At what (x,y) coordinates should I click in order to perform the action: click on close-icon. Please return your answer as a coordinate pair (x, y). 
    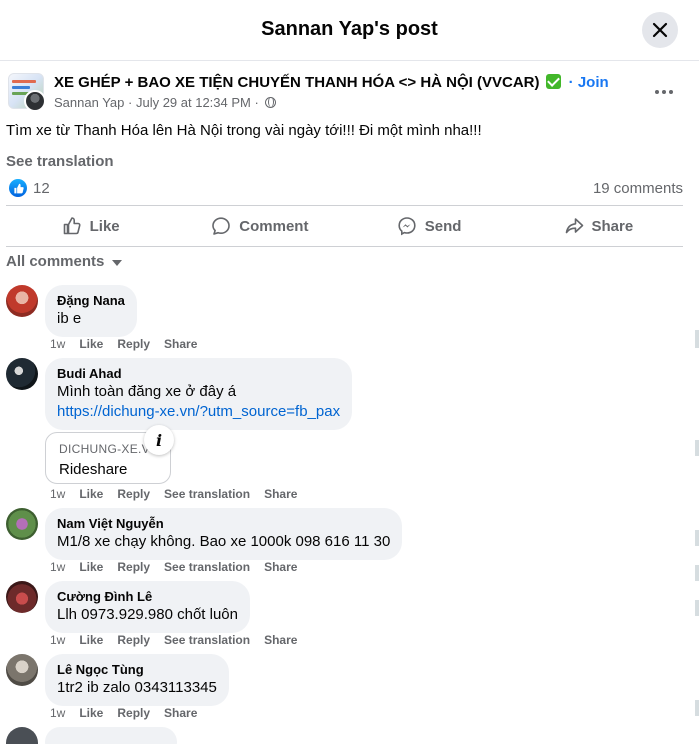
    Looking at the image, I should click on (660, 30).